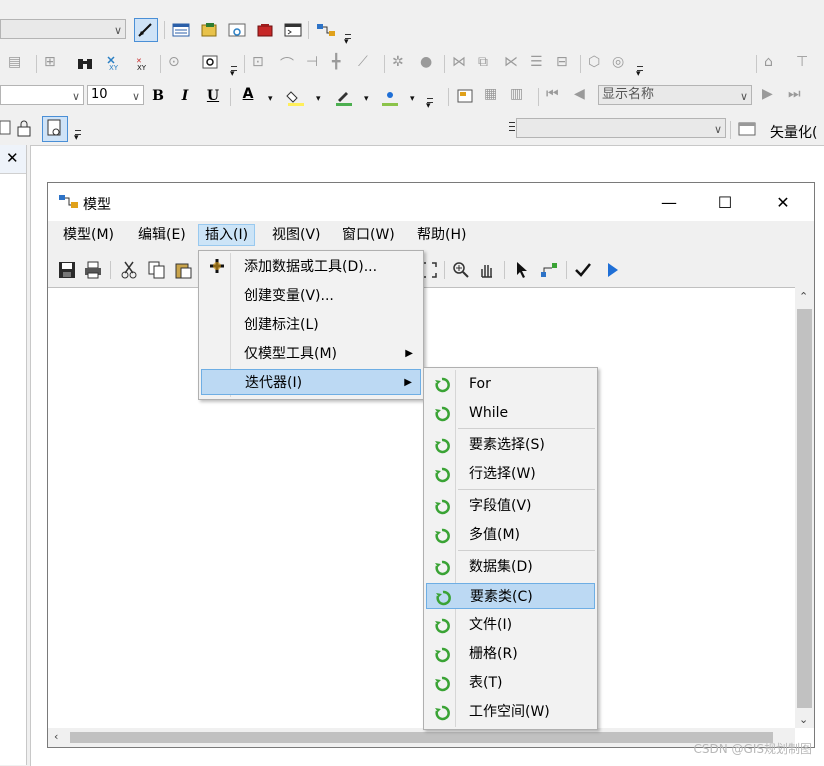 This screenshot has height=766, width=824. What do you see at coordinates (325, 30) in the screenshot?
I see `modelbuilder-icon` at bounding box center [325, 30].